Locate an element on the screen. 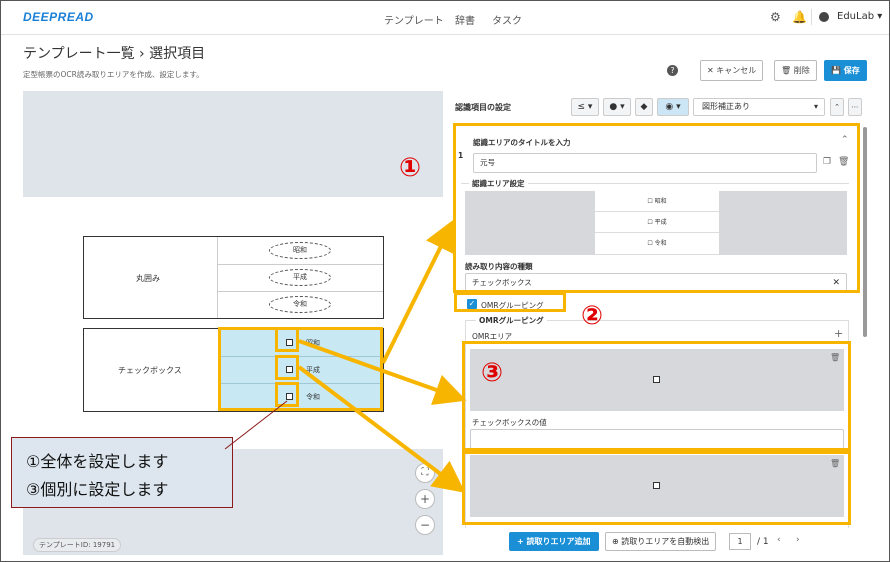 The height and width of the screenshot is (562, 890). annotation-arrows is located at coordinates (345, 355).